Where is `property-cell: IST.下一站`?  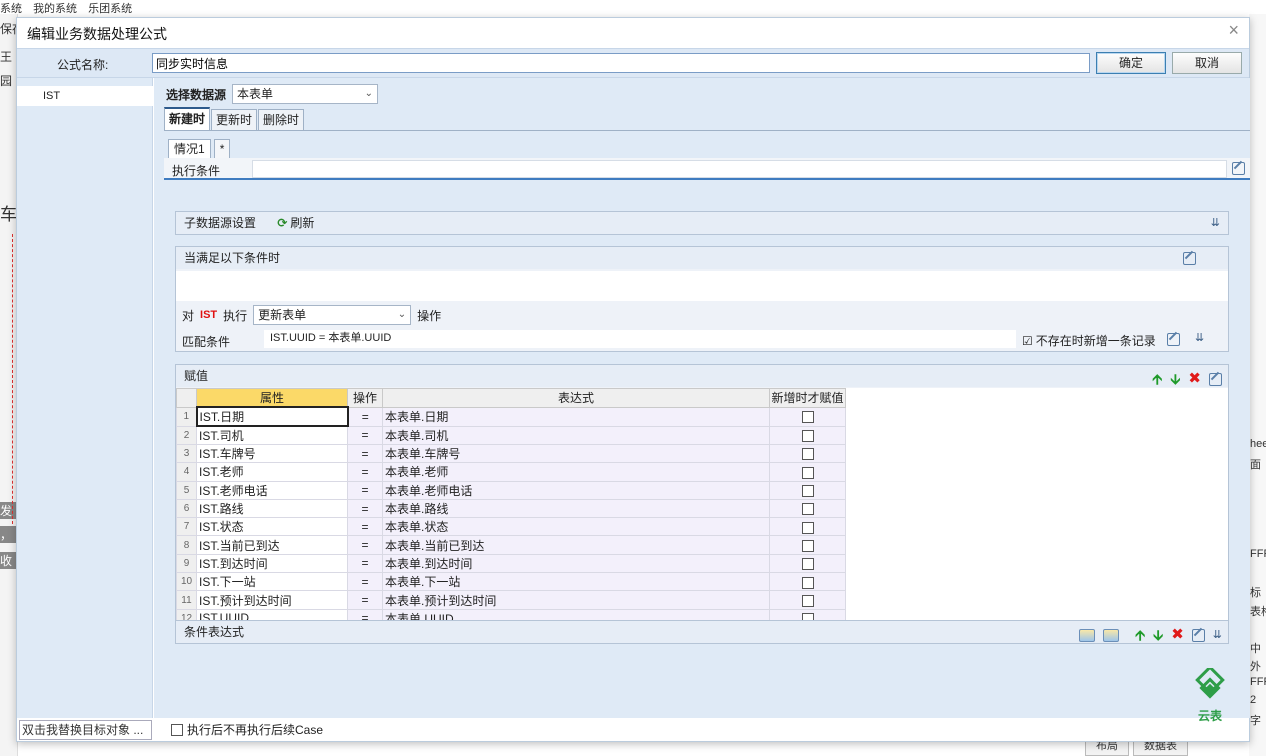 property-cell: IST.下一站 is located at coordinates (272, 582).